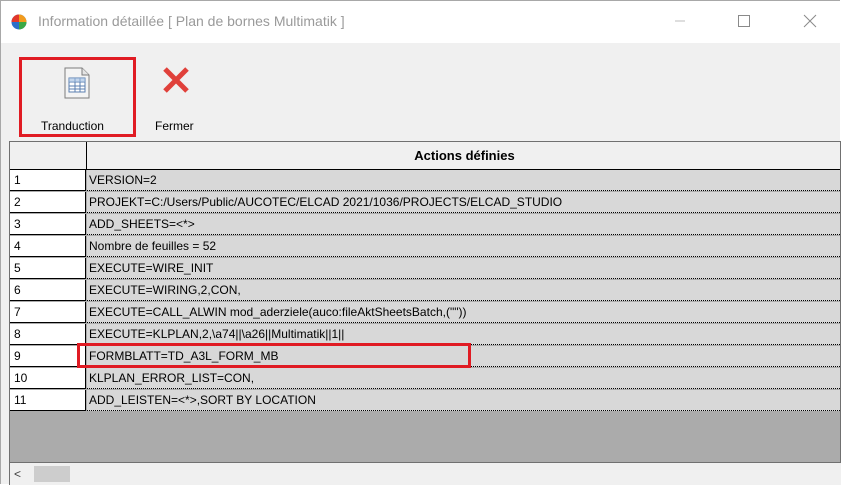 The height and width of the screenshot is (485, 841). What do you see at coordinates (463, 400) in the screenshot?
I see `action-cell: ADD_LEISTEN=<*>,SORT BY LOCATION` at bounding box center [463, 400].